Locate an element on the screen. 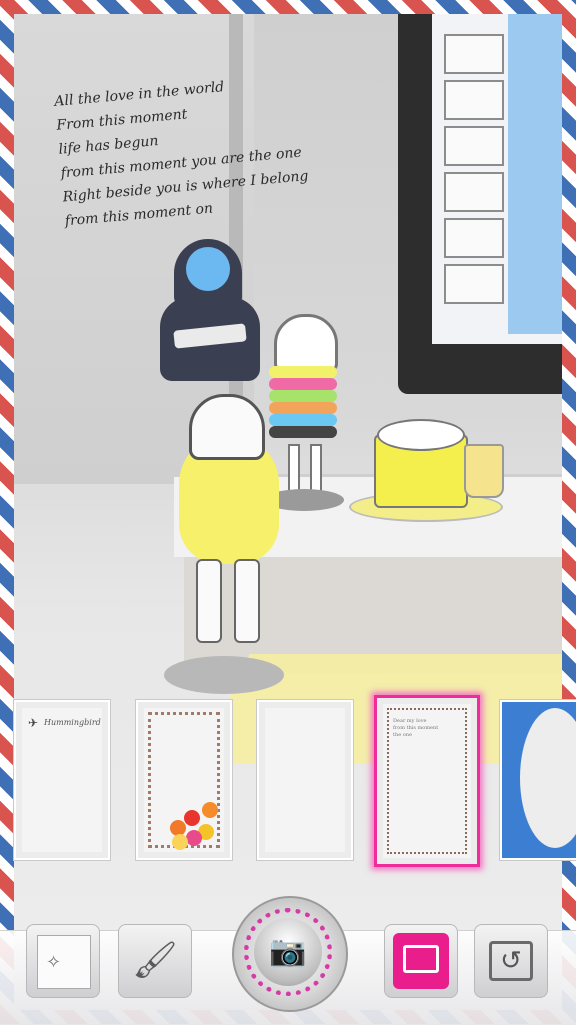  effects-button: 🖌 is located at coordinates (155, 961).